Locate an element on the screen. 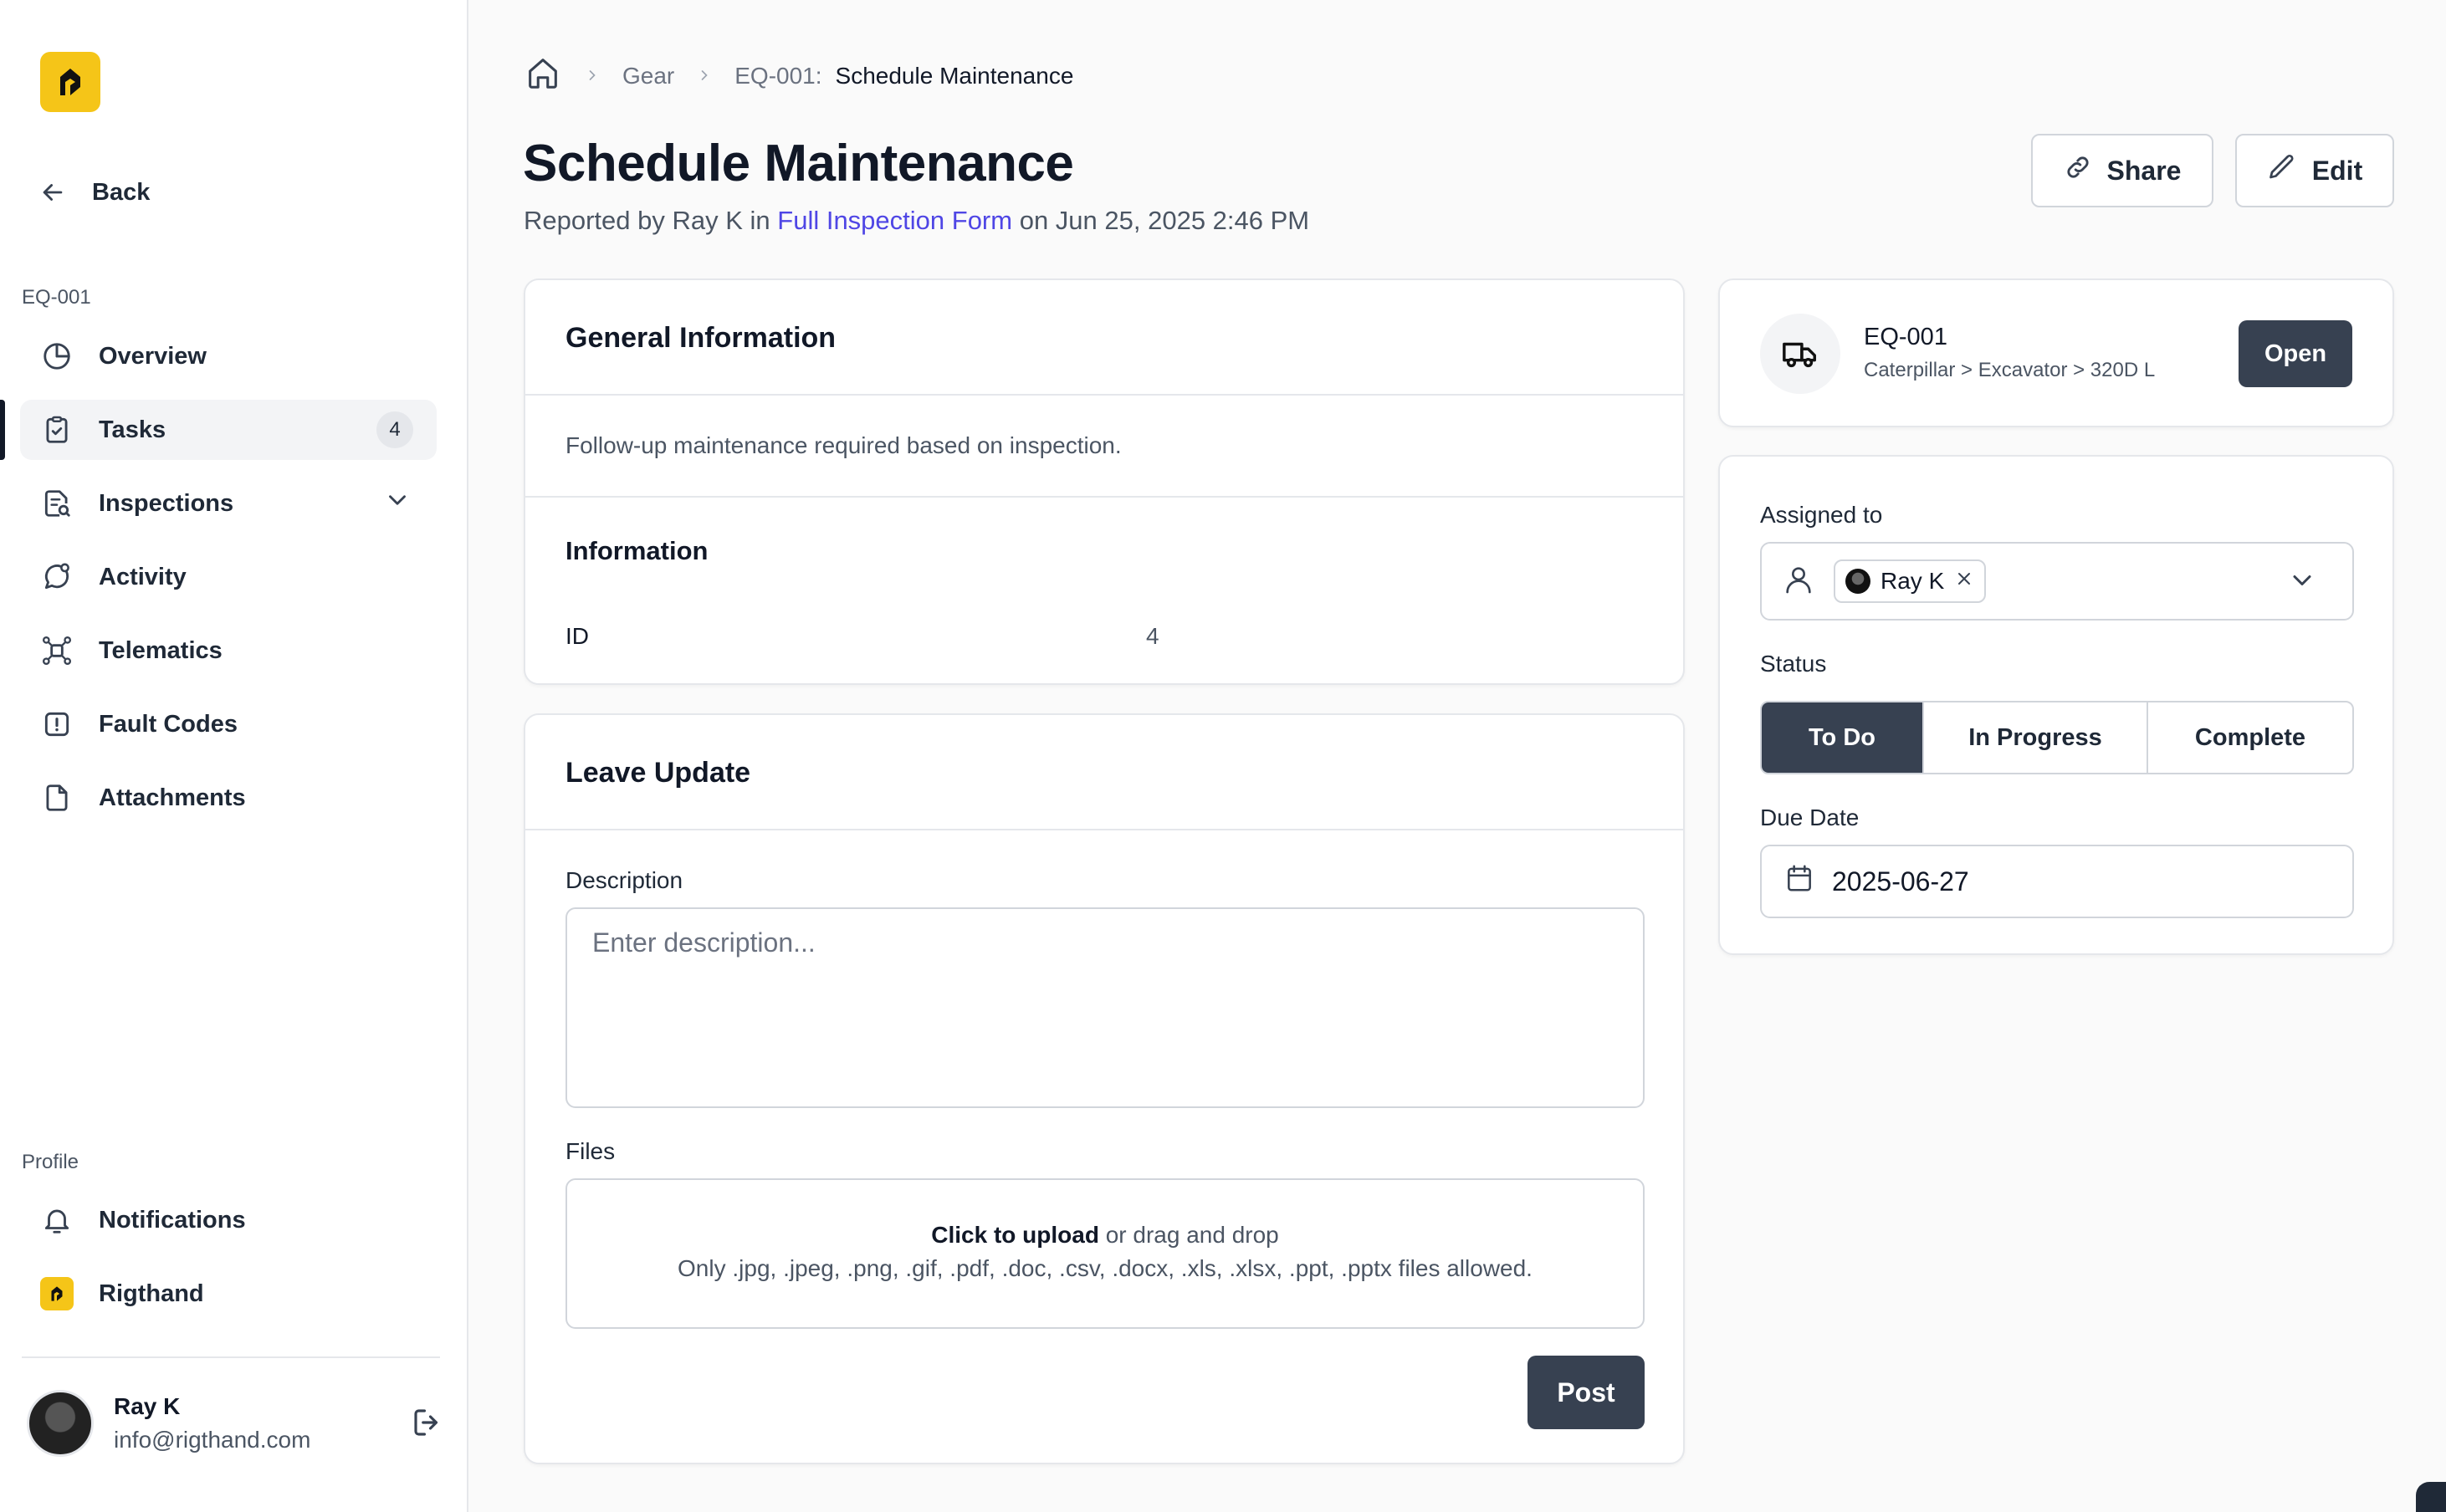  sidebar-item-telematics: Telematics is located at coordinates (228, 651).